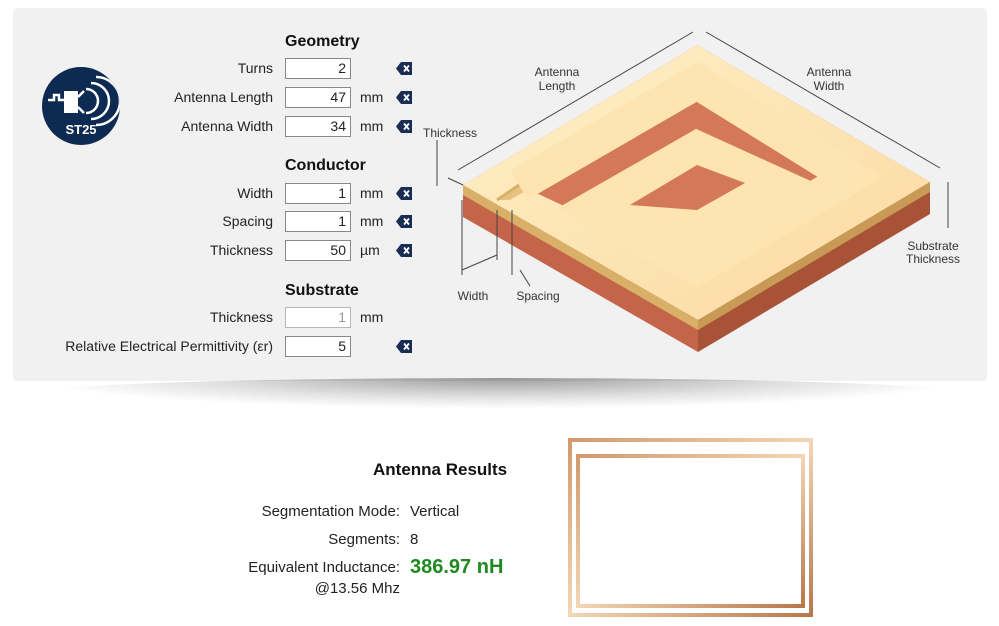 The width and height of the screenshot is (999, 626). Describe the element at coordinates (241, 317) in the screenshot. I see `substrate-thickness-label: Thickness` at that location.